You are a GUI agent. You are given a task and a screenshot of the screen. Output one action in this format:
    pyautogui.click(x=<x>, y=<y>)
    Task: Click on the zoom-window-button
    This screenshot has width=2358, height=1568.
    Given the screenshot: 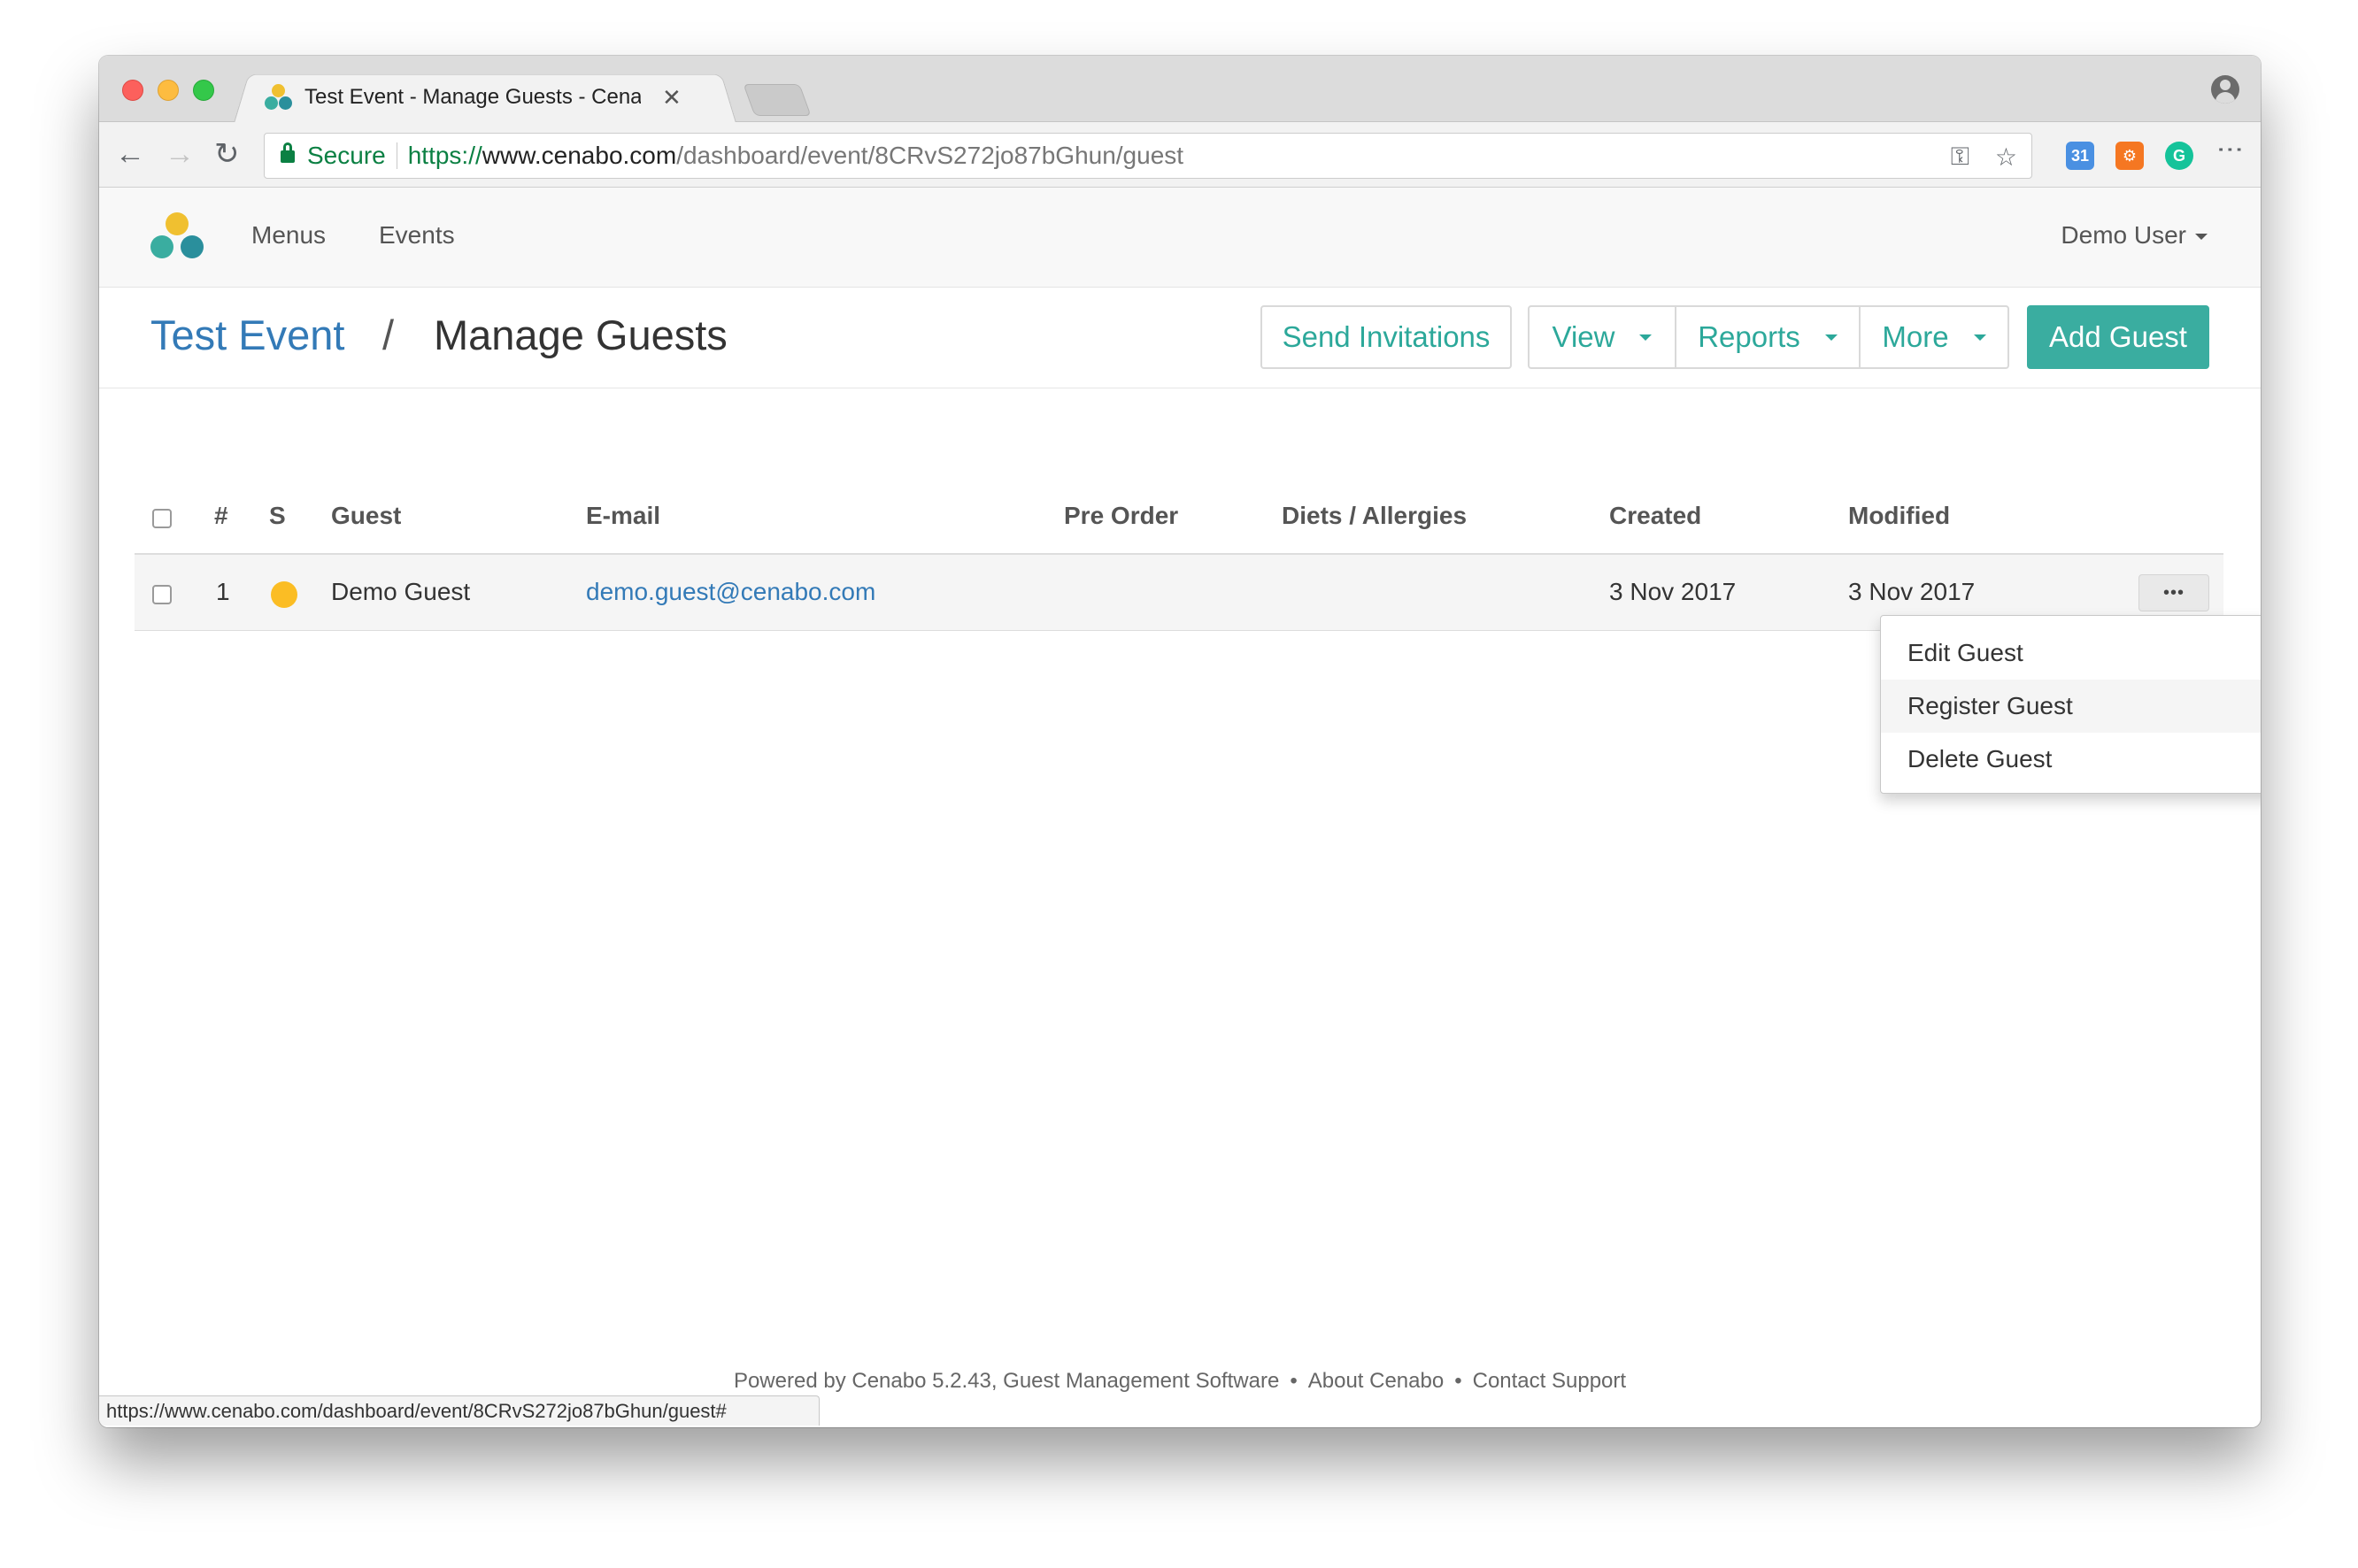 What is the action you would take?
    pyautogui.click(x=204, y=90)
    